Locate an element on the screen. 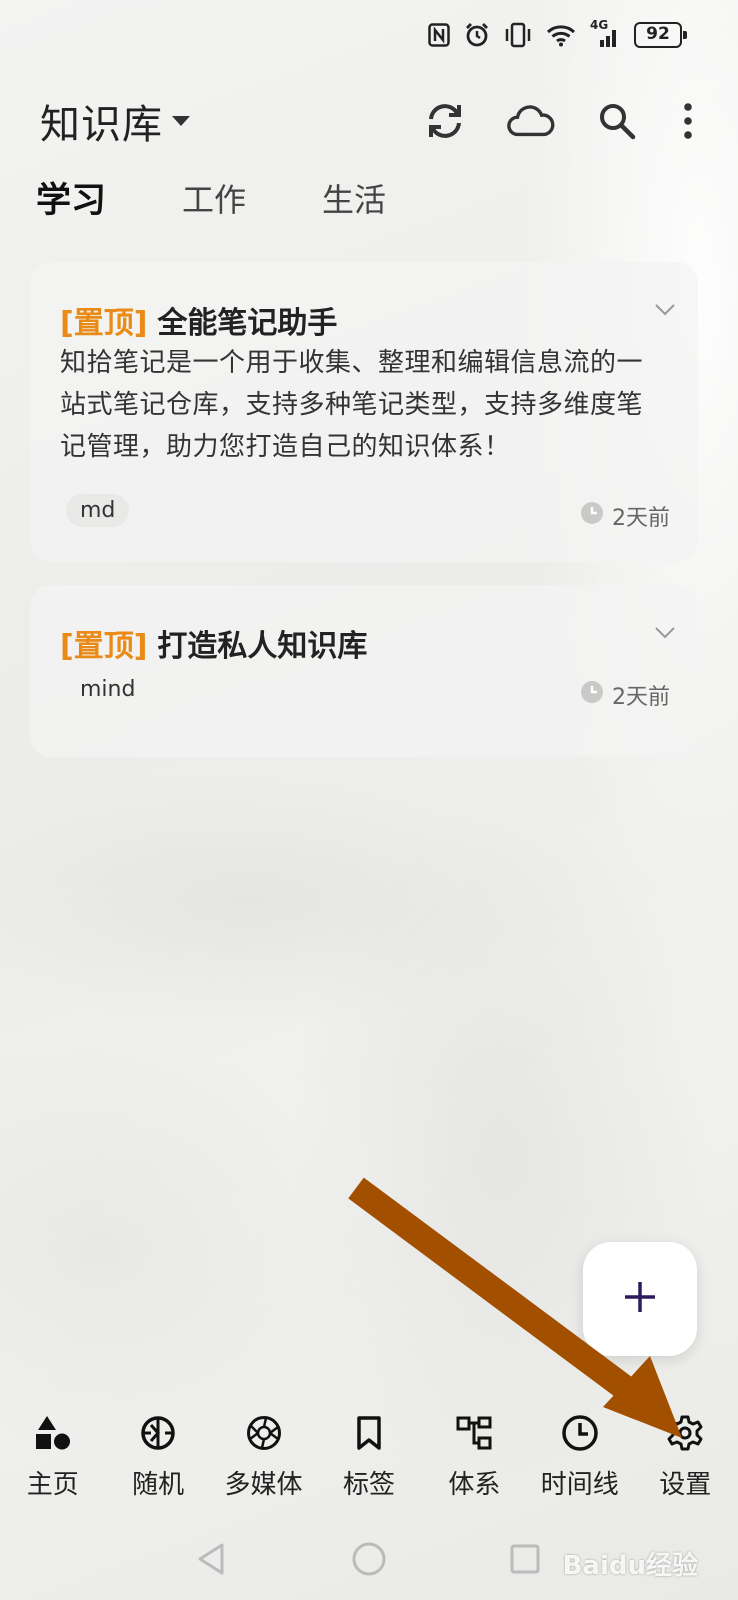 The height and width of the screenshot is (1600, 738). note-title: 打造私人知识库 is located at coordinates (262, 646).